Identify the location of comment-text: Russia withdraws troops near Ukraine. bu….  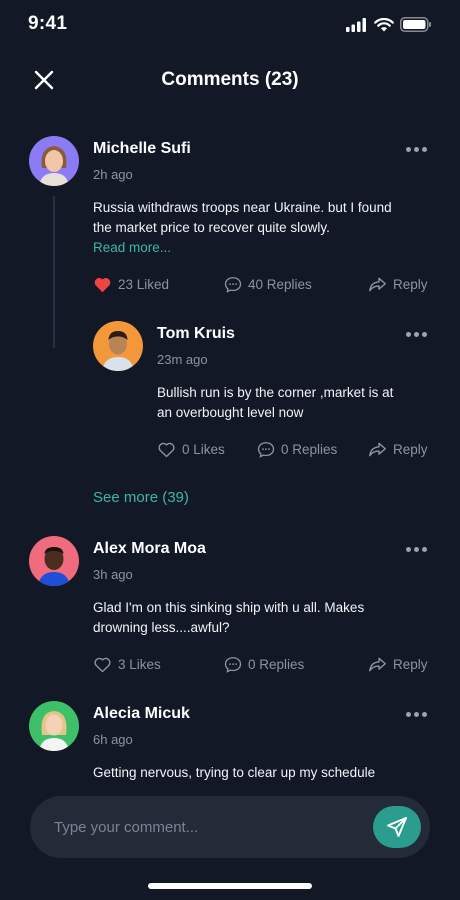
(242, 218).